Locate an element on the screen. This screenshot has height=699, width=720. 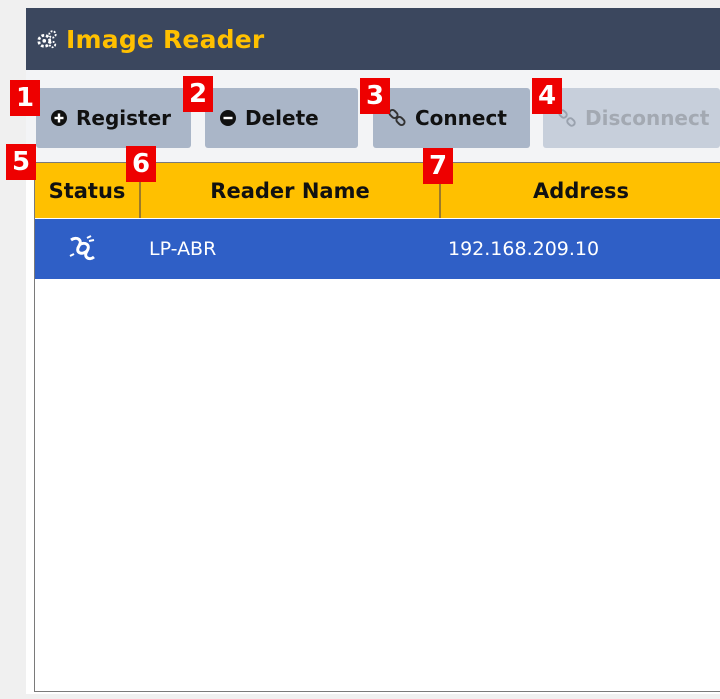
callout-5: 5 is located at coordinates (21, 162).